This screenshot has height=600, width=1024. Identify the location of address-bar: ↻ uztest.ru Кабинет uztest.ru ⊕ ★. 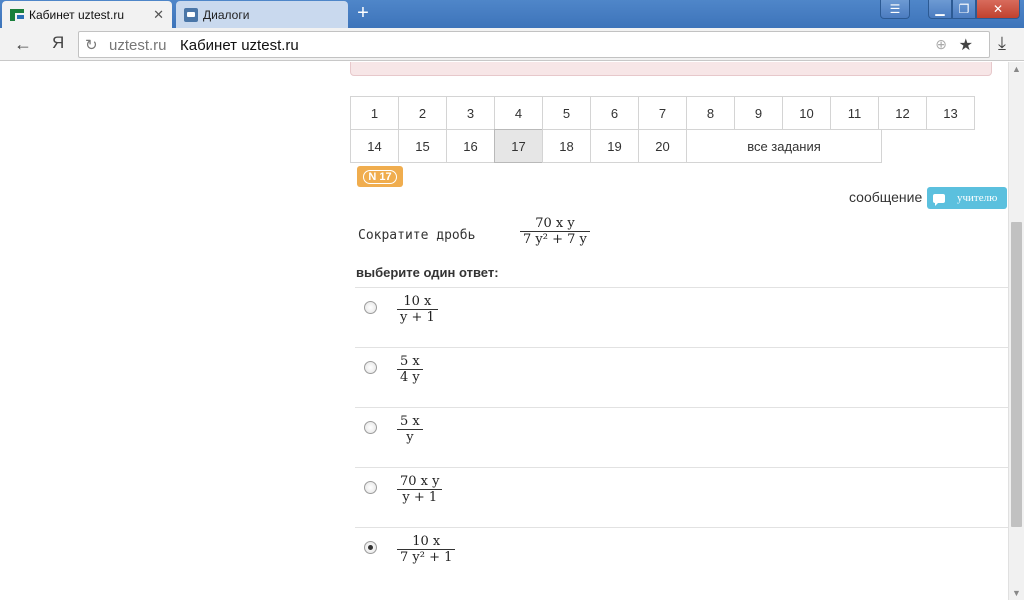
(534, 44).